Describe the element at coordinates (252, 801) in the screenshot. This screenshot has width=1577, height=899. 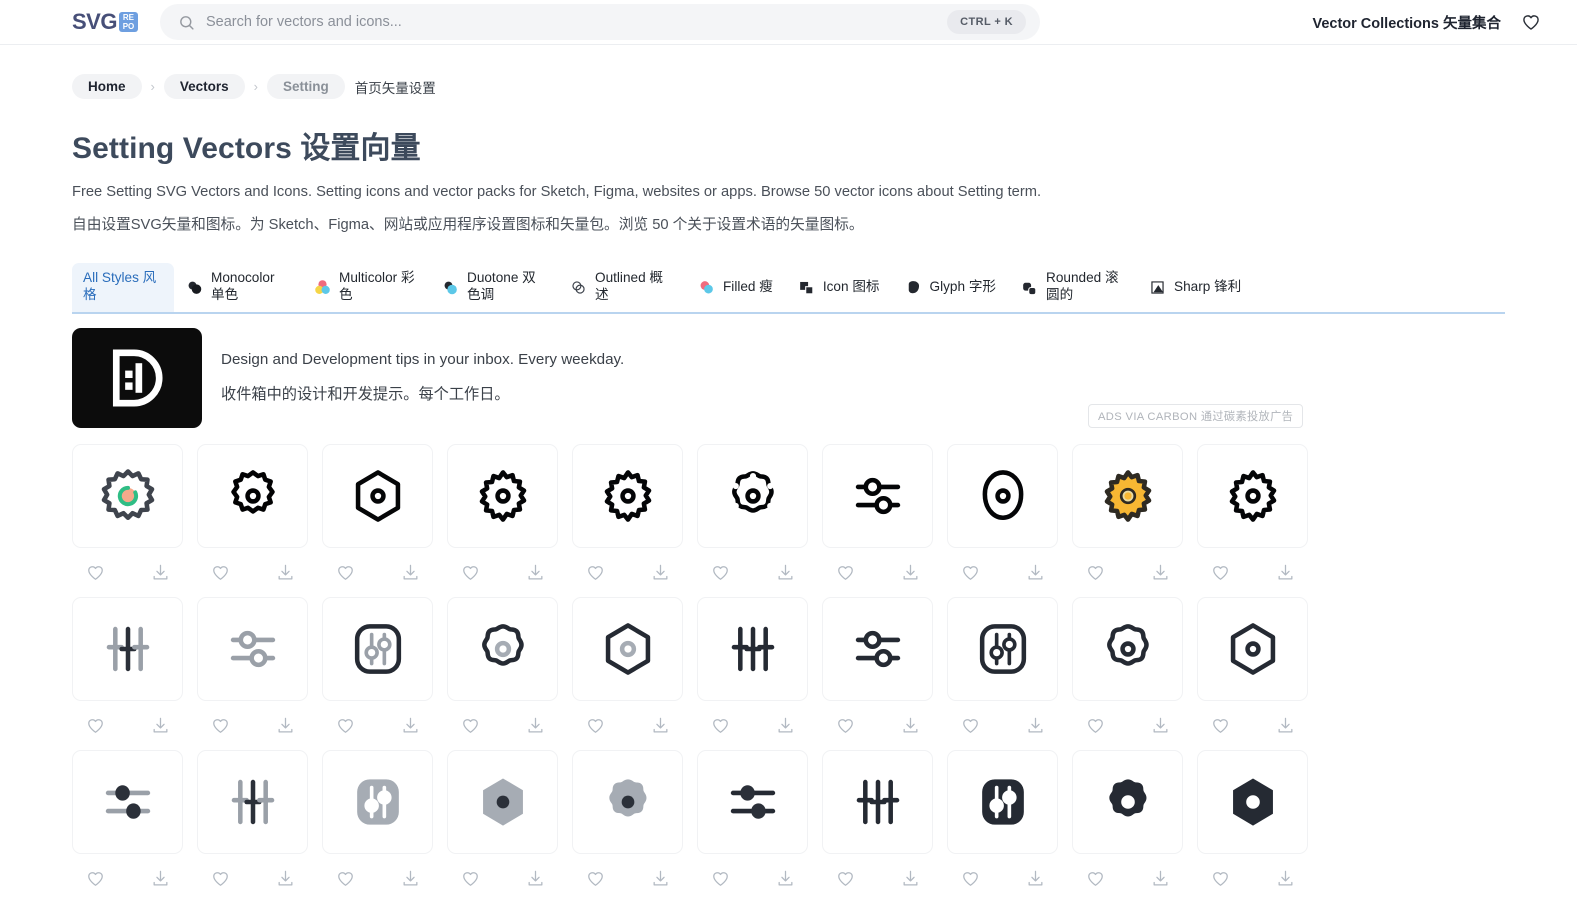
I see `icon-card-sliders-vertical-filled-duotone` at that location.